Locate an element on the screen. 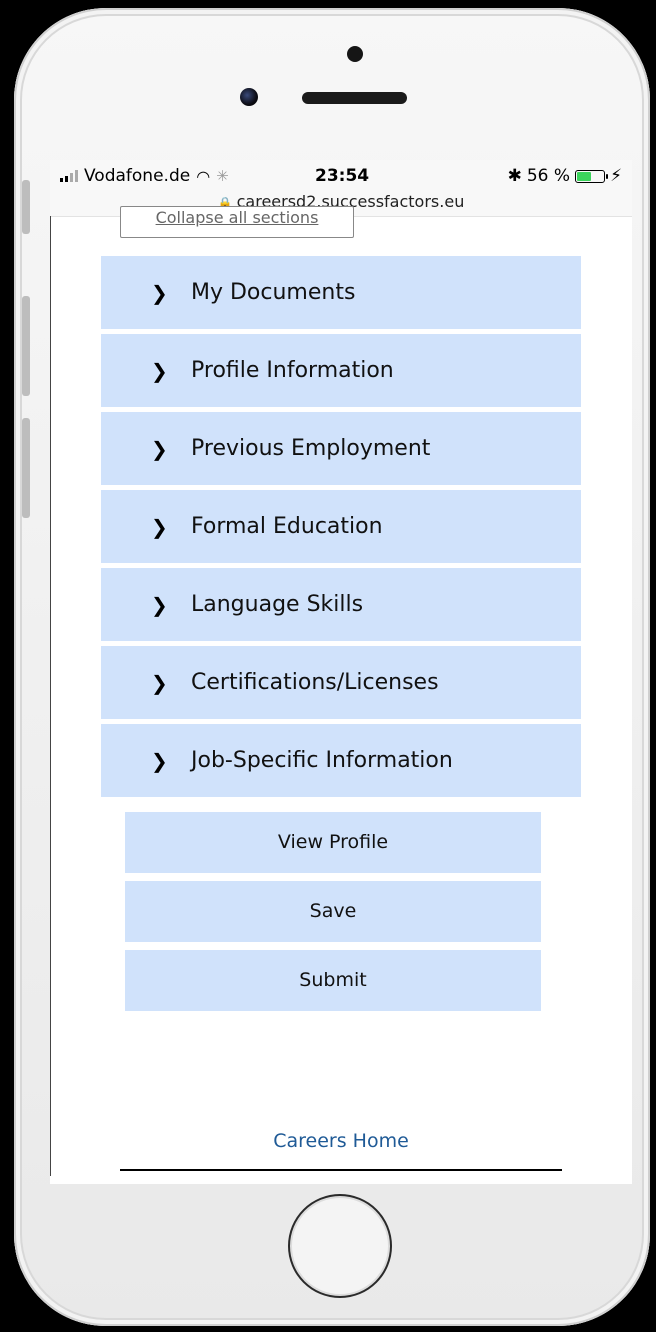 Image resolution: width=656 pixels, height=1332 pixels. section-job-specific-information: ❯ Job-Specific Information is located at coordinates (341, 760).